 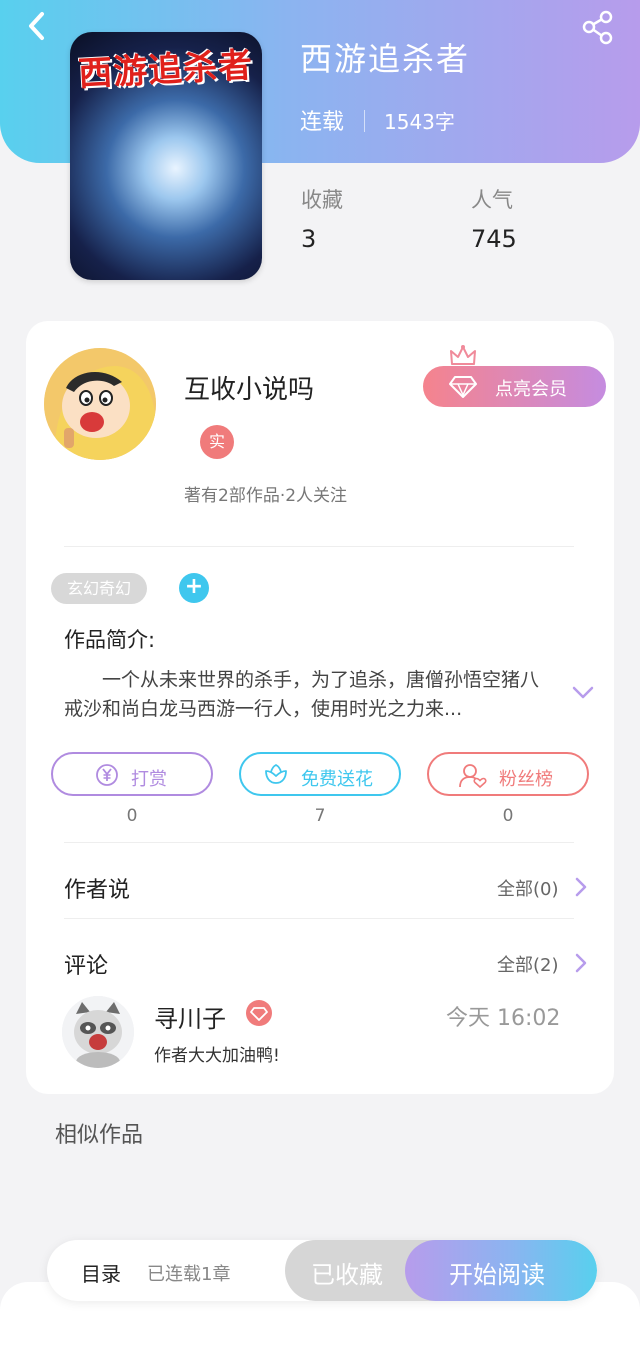 What do you see at coordinates (217, 1056) in the screenshot?
I see `comment-text: 作者大大加油鸭!` at bounding box center [217, 1056].